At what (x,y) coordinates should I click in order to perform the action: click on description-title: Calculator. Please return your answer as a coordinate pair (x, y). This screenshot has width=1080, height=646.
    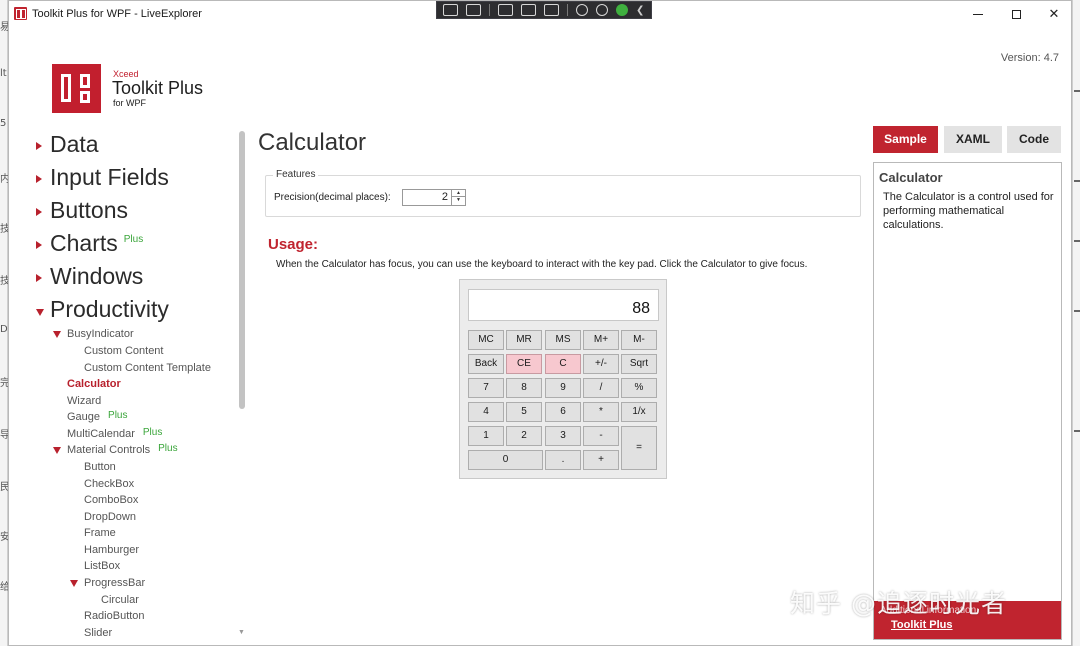
    Looking at the image, I should click on (911, 177).